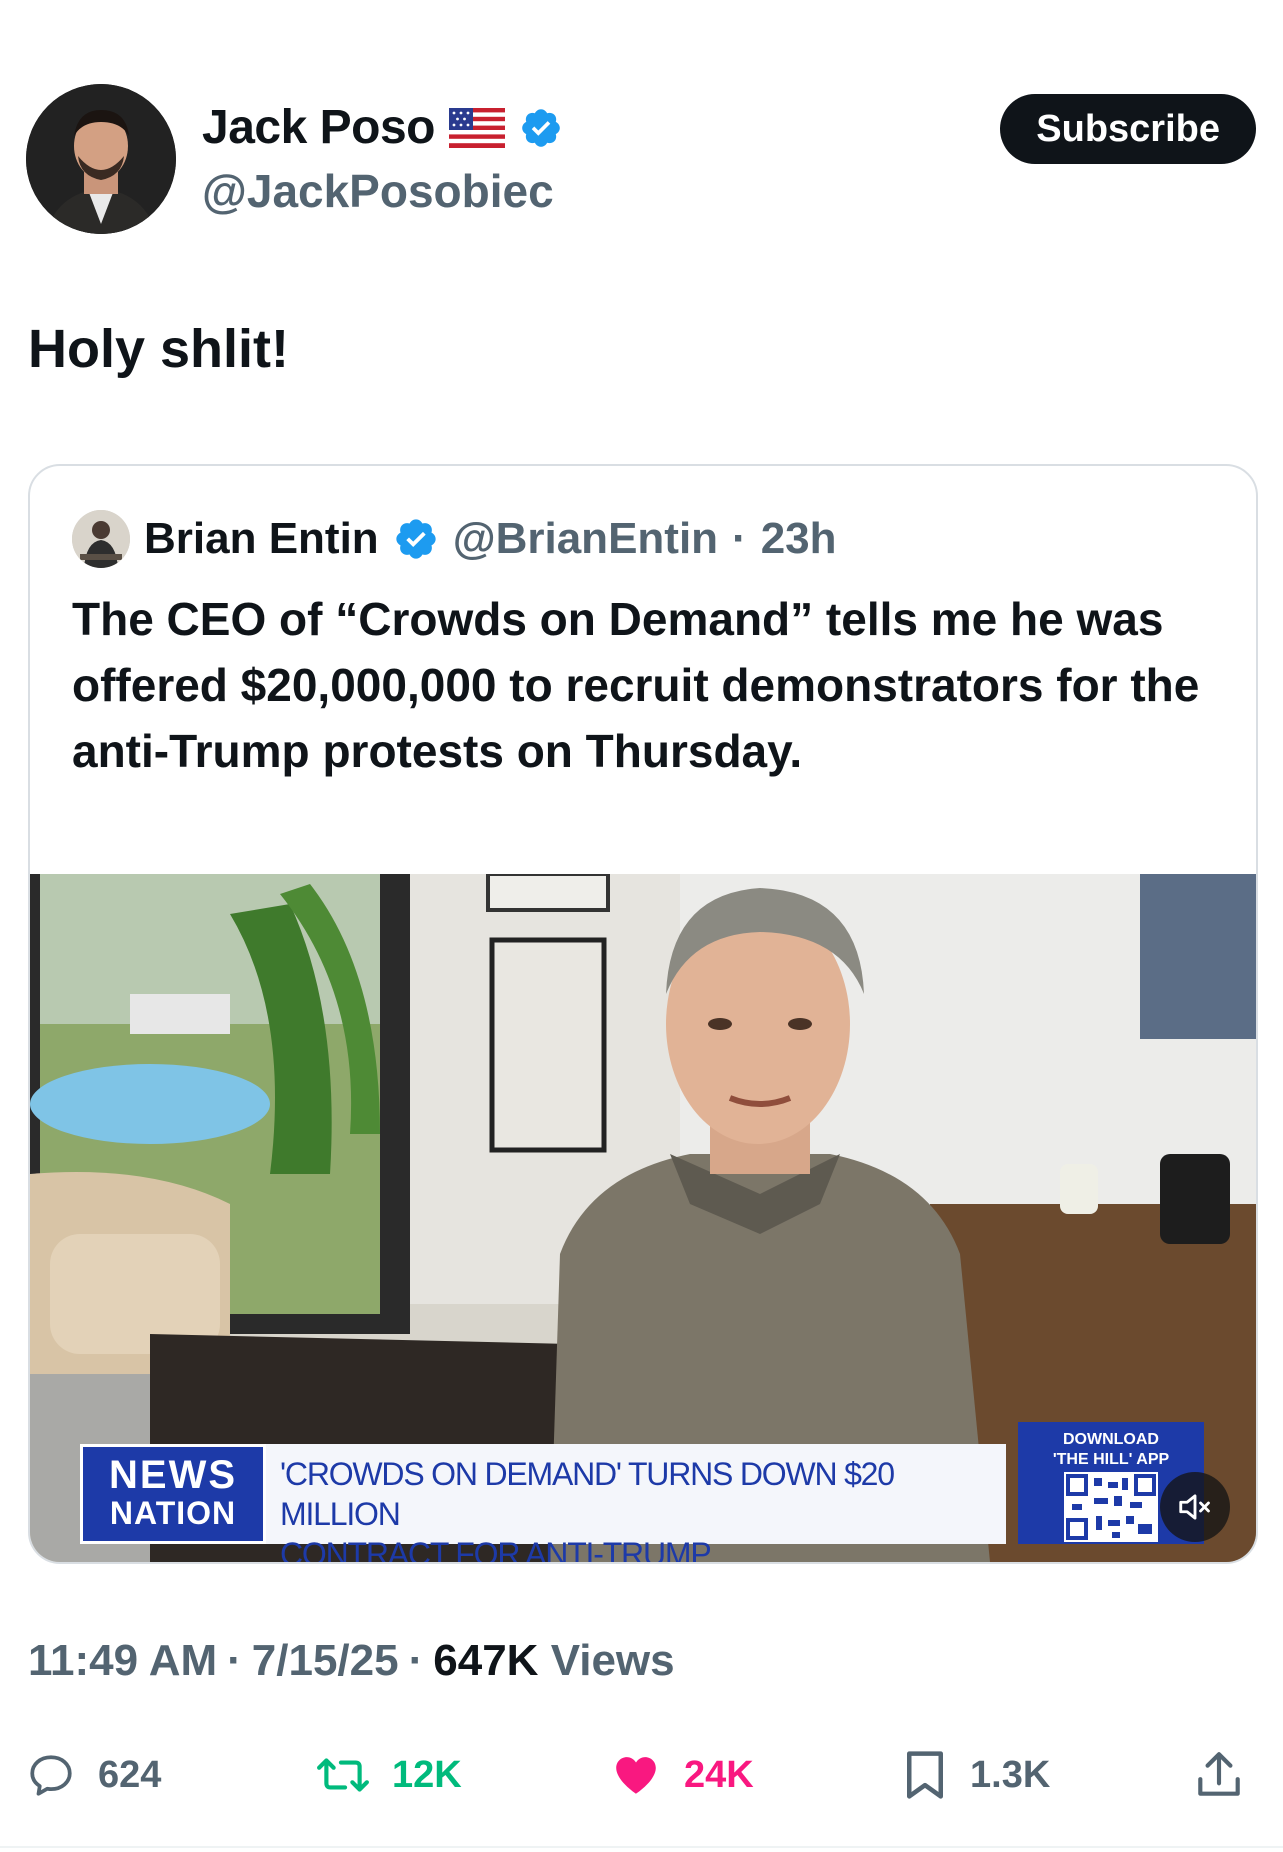 The height and width of the screenshot is (1852, 1283). I want to click on share-button, so click(1219, 1775).